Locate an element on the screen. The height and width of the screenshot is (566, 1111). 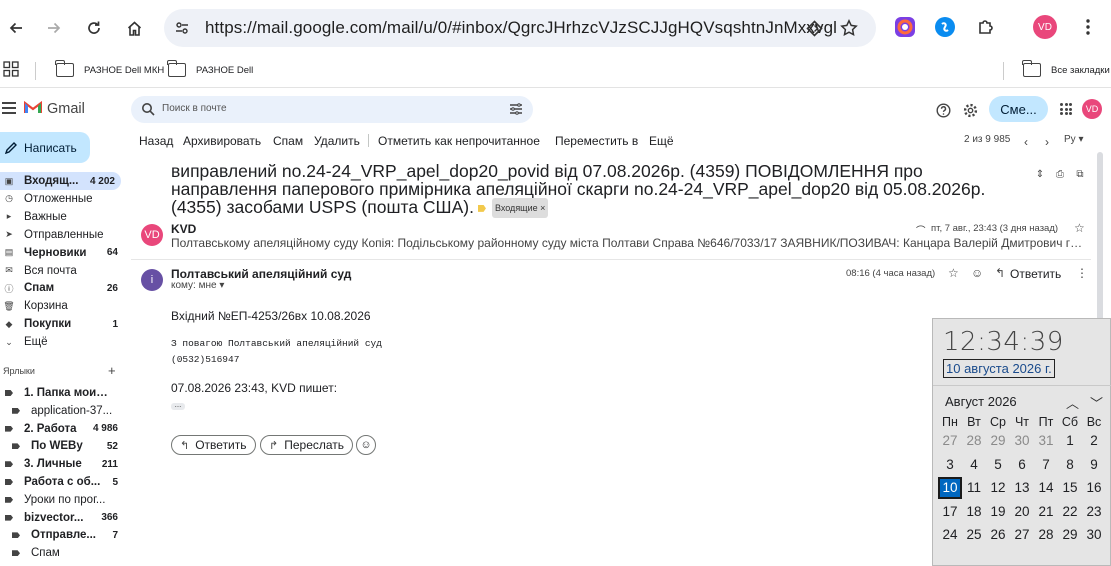
calendar-day: 1 is located at coordinates (1070, 441).